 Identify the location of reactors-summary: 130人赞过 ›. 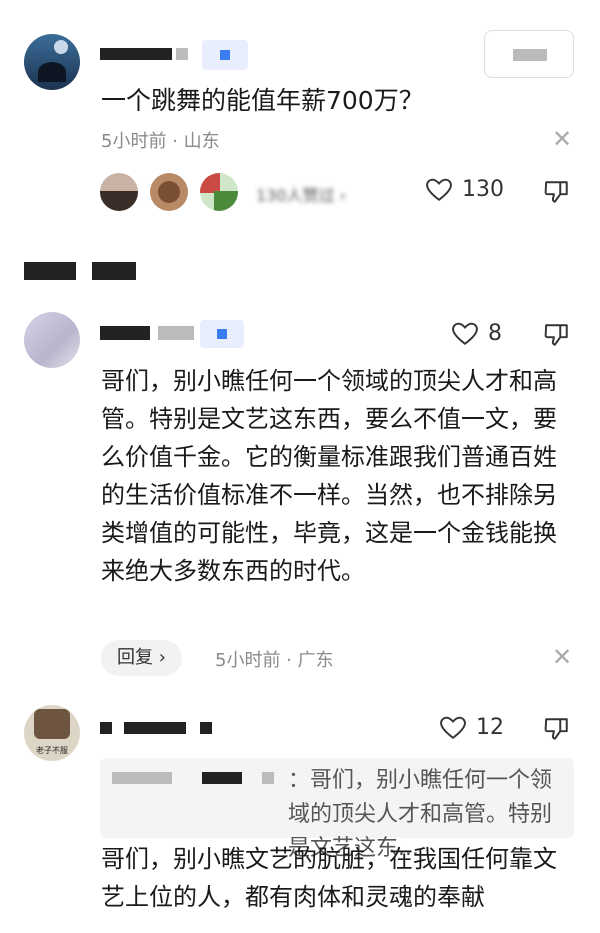
(301, 194).